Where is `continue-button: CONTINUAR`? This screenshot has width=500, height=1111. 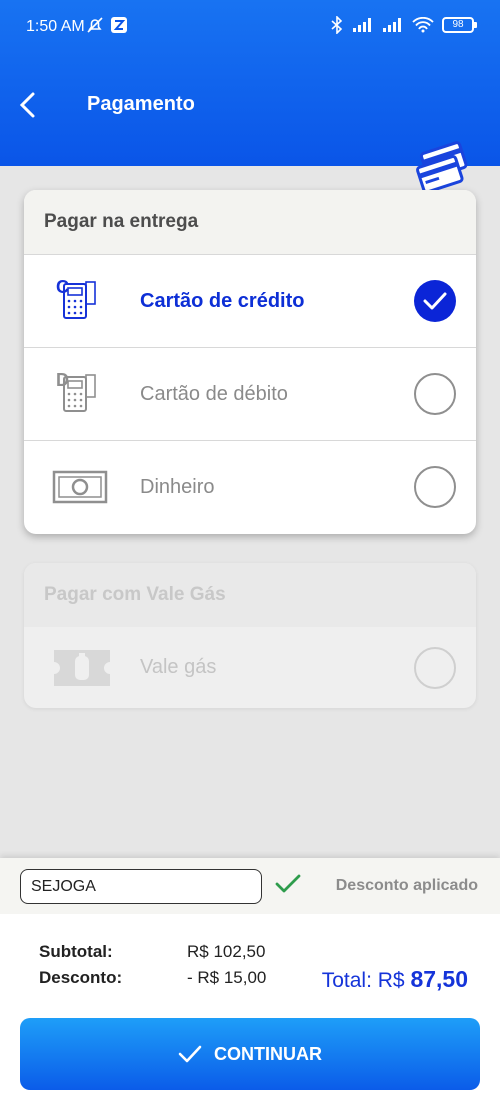
continue-button: CONTINUAR is located at coordinates (250, 1054).